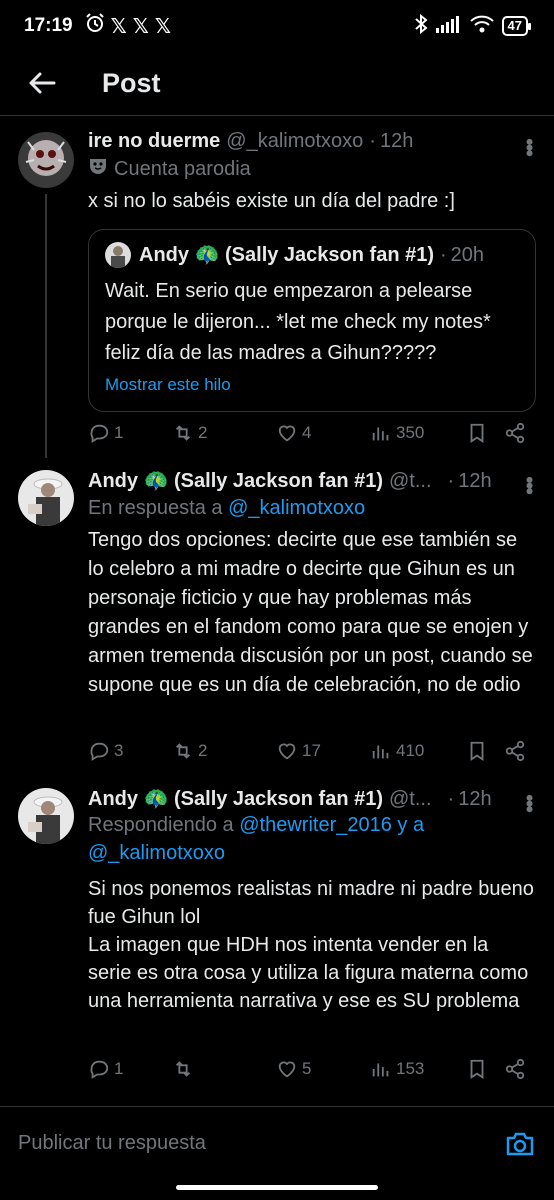  I want to click on battery-icon: 47, so click(516, 26).